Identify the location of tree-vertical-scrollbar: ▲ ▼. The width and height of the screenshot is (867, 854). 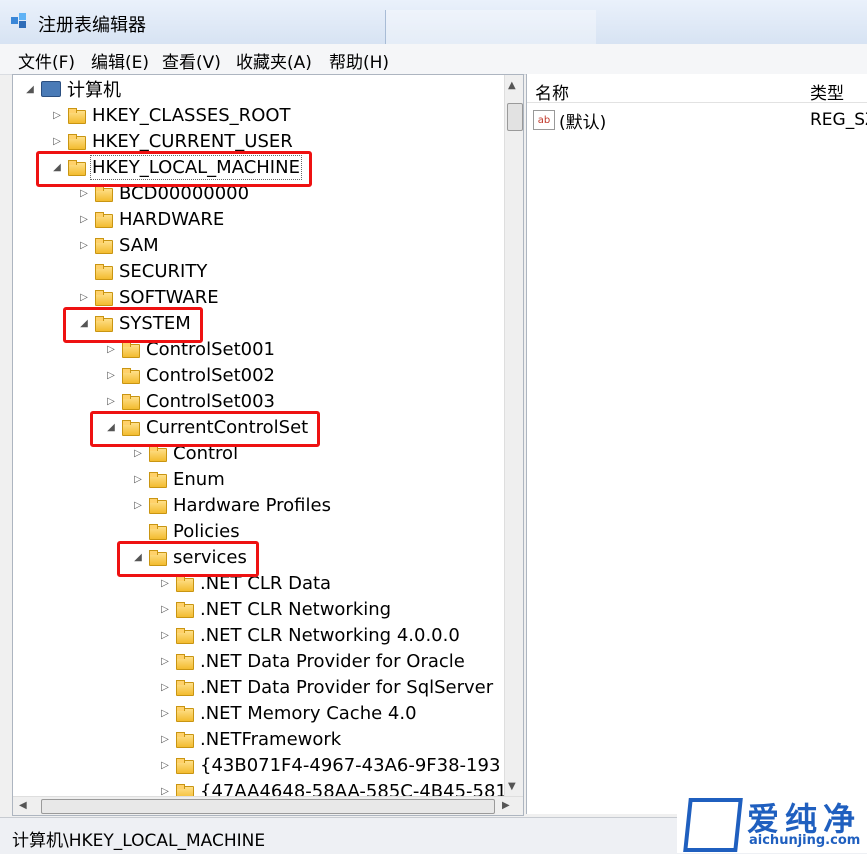
(513, 436).